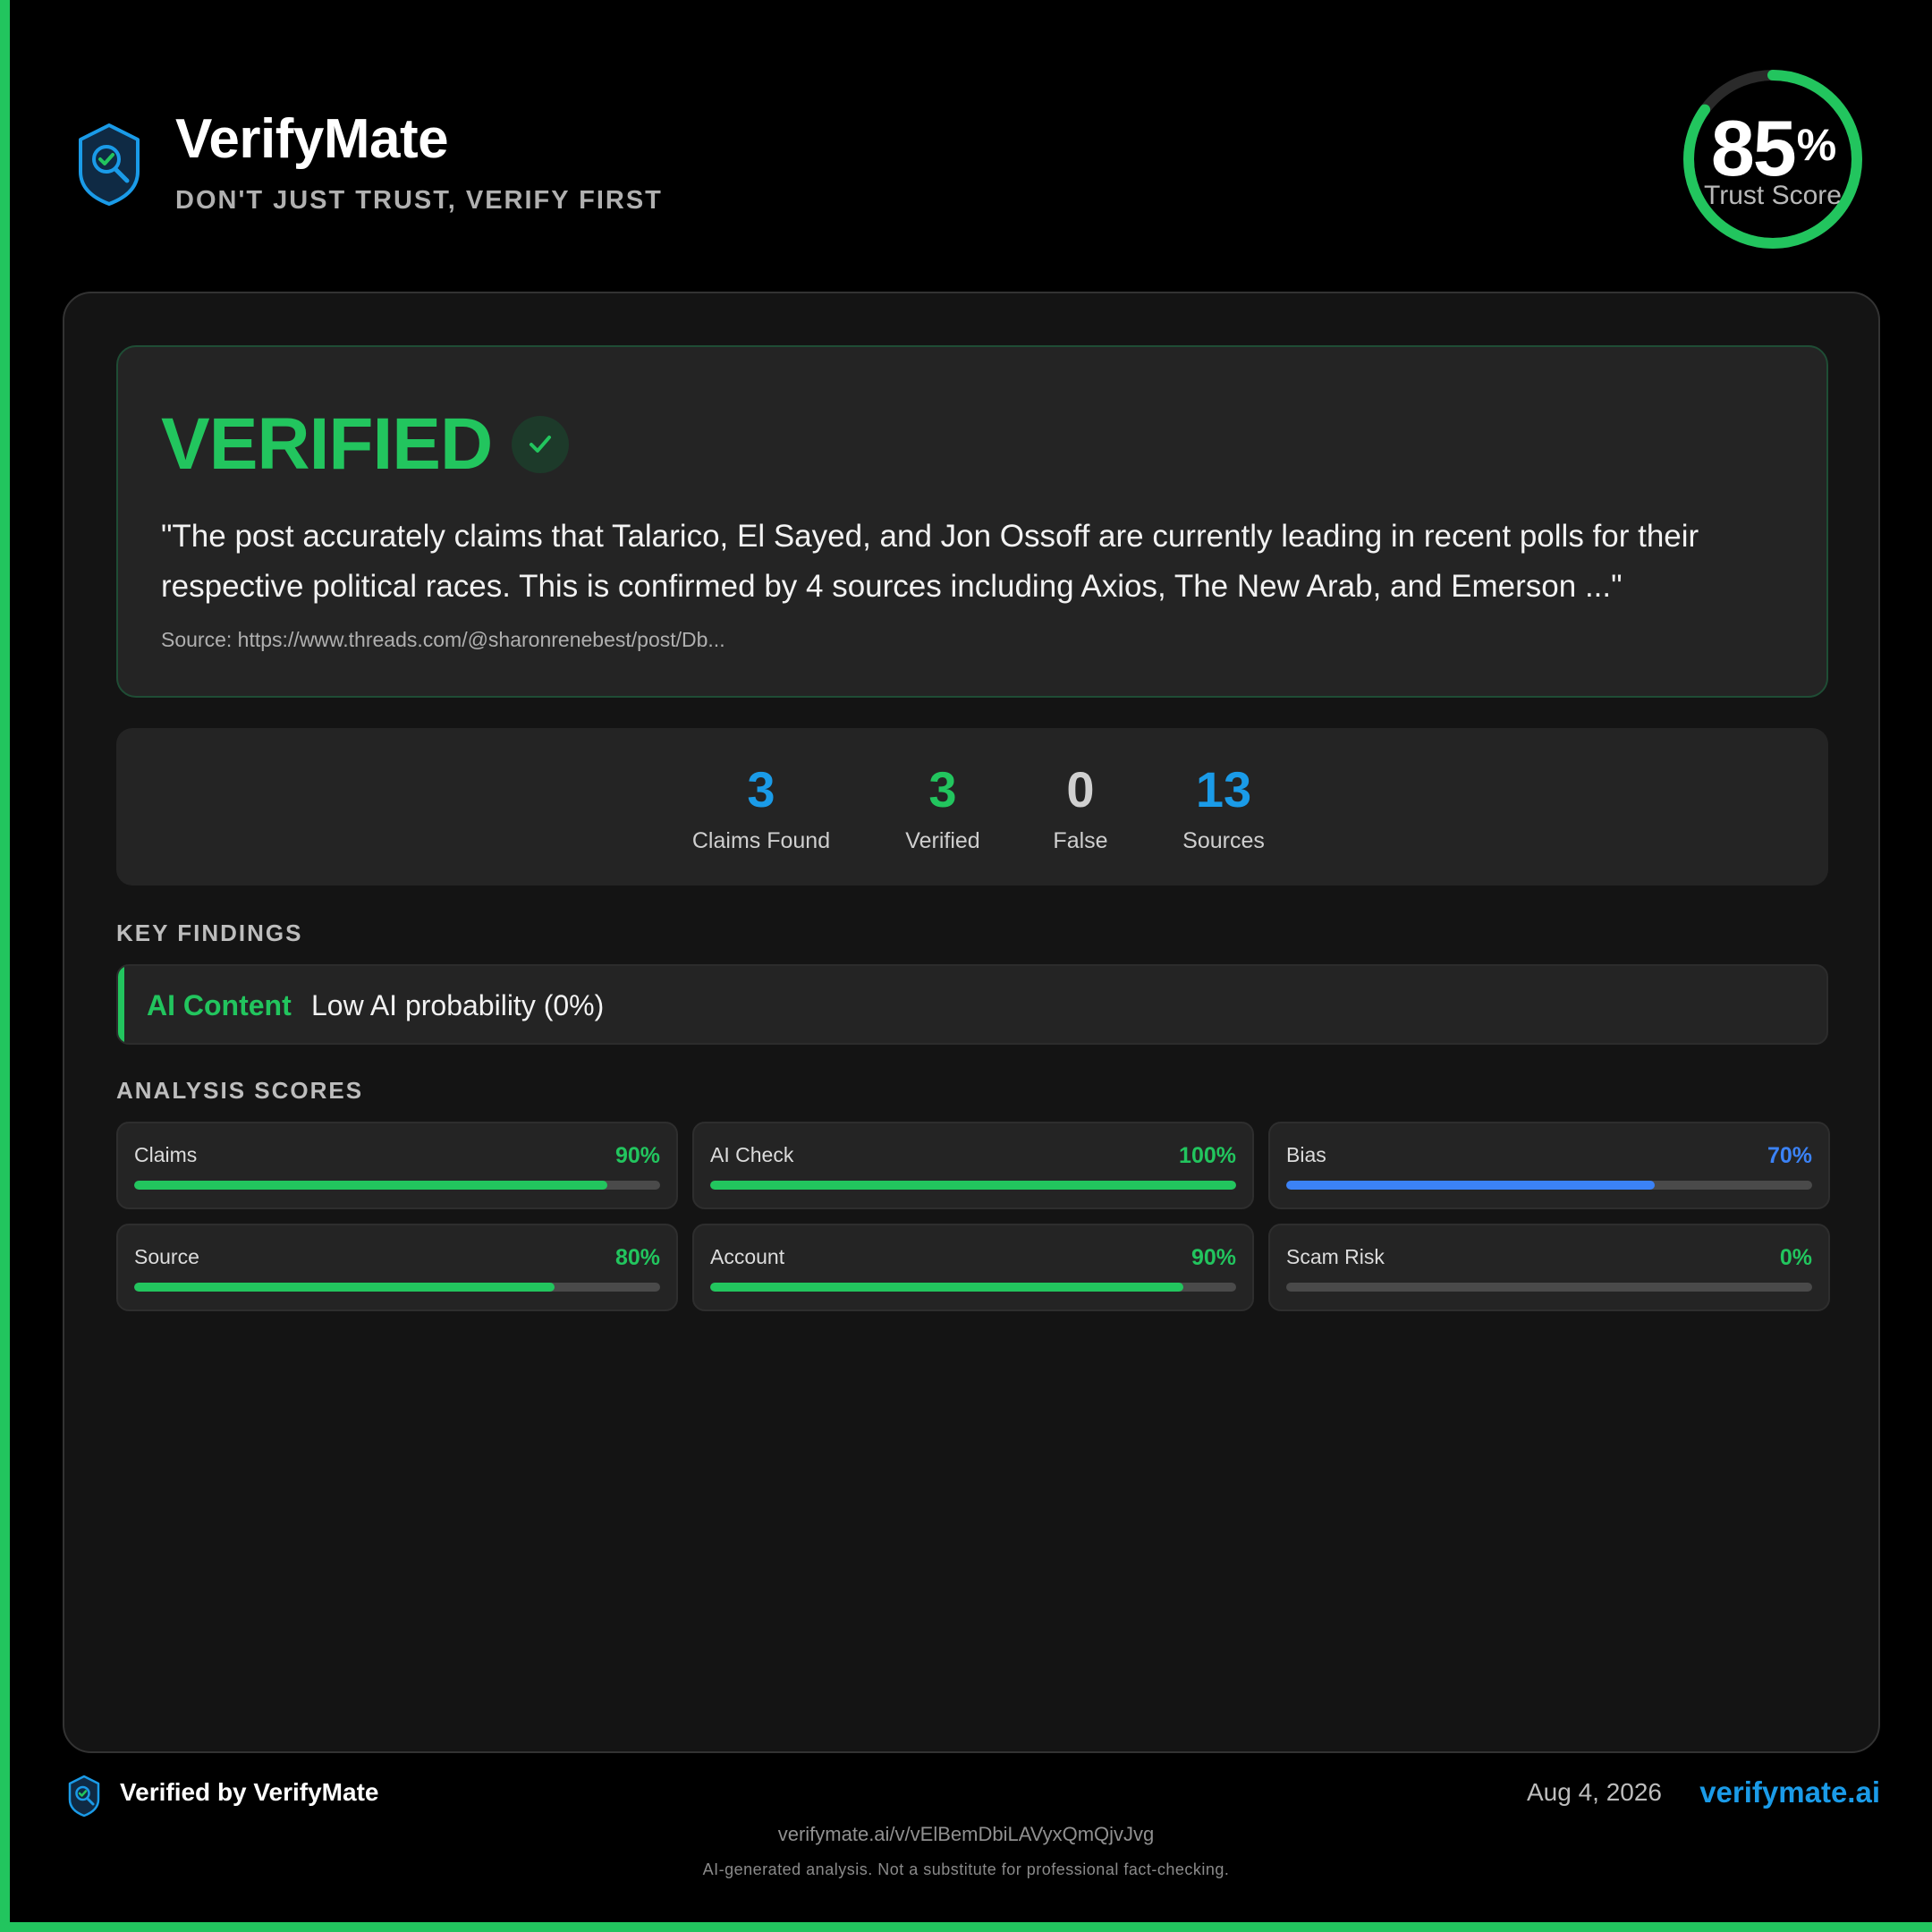 Image resolution: width=1932 pixels, height=1932 pixels. What do you see at coordinates (209, 932) in the screenshot?
I see `key-findings-heading: KEY FINDINGS` at bounding box center [209, 932].